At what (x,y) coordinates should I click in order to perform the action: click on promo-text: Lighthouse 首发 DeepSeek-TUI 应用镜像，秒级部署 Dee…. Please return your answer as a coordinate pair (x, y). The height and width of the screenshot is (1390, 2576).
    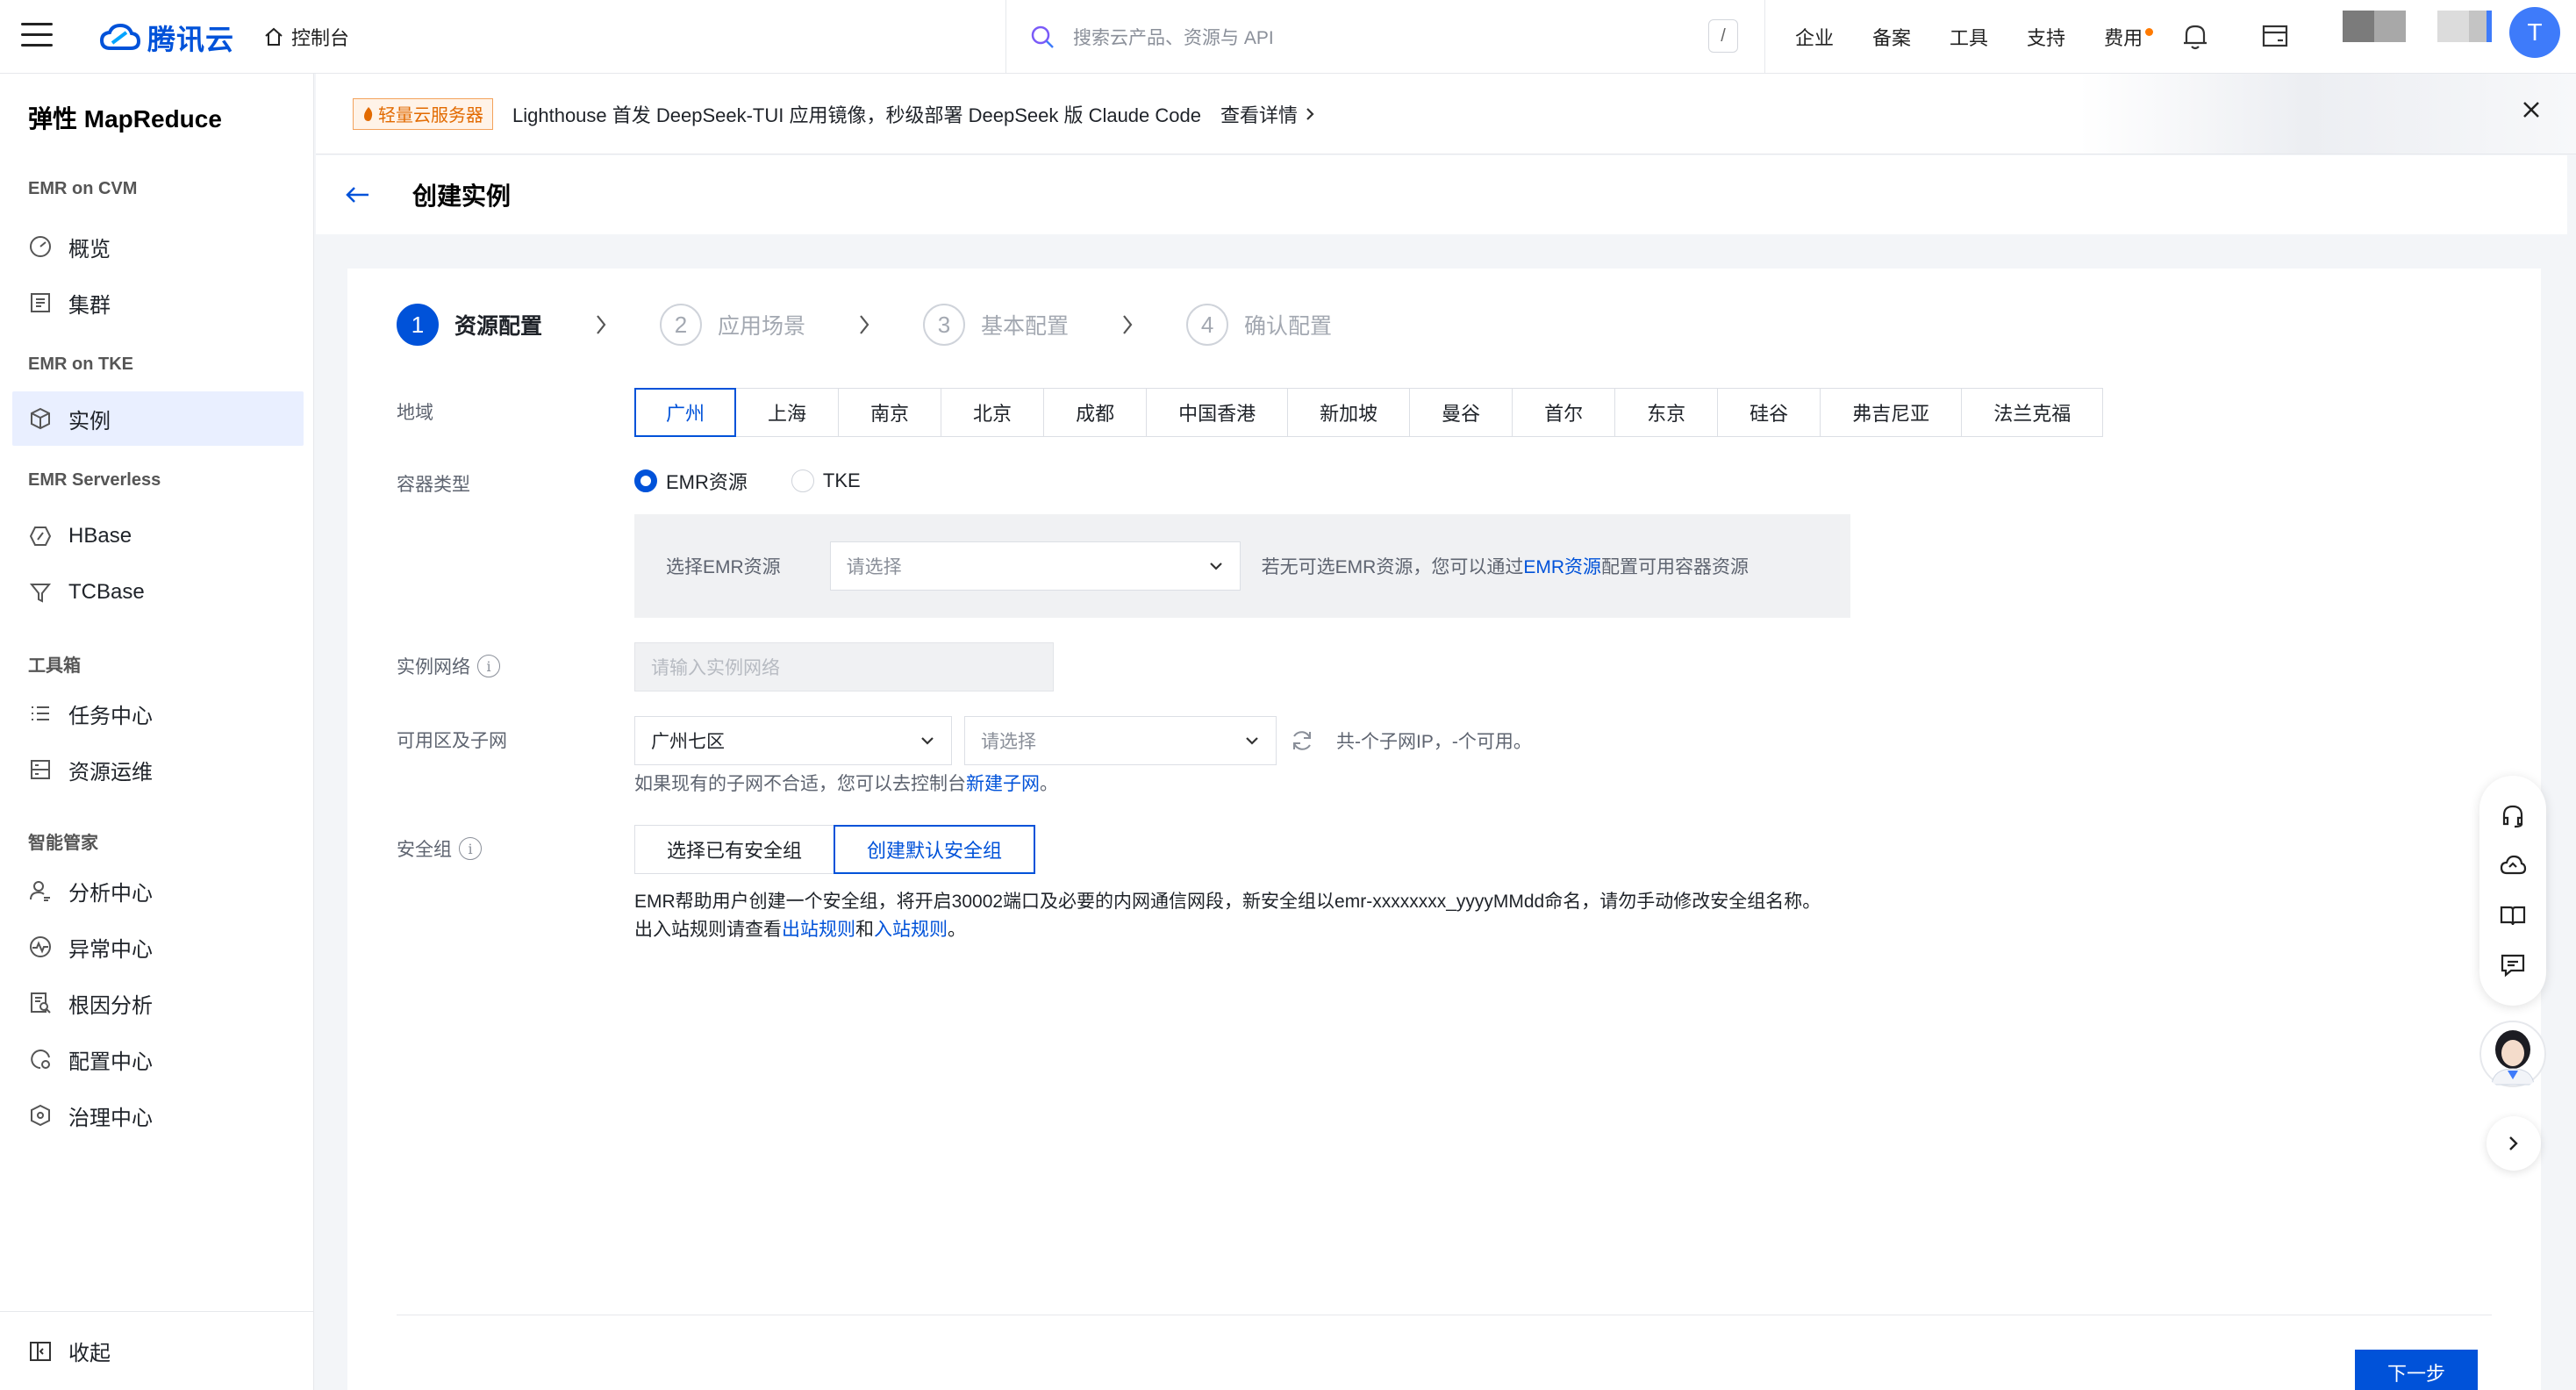
    Looking at the image, I should click on (856, 115).